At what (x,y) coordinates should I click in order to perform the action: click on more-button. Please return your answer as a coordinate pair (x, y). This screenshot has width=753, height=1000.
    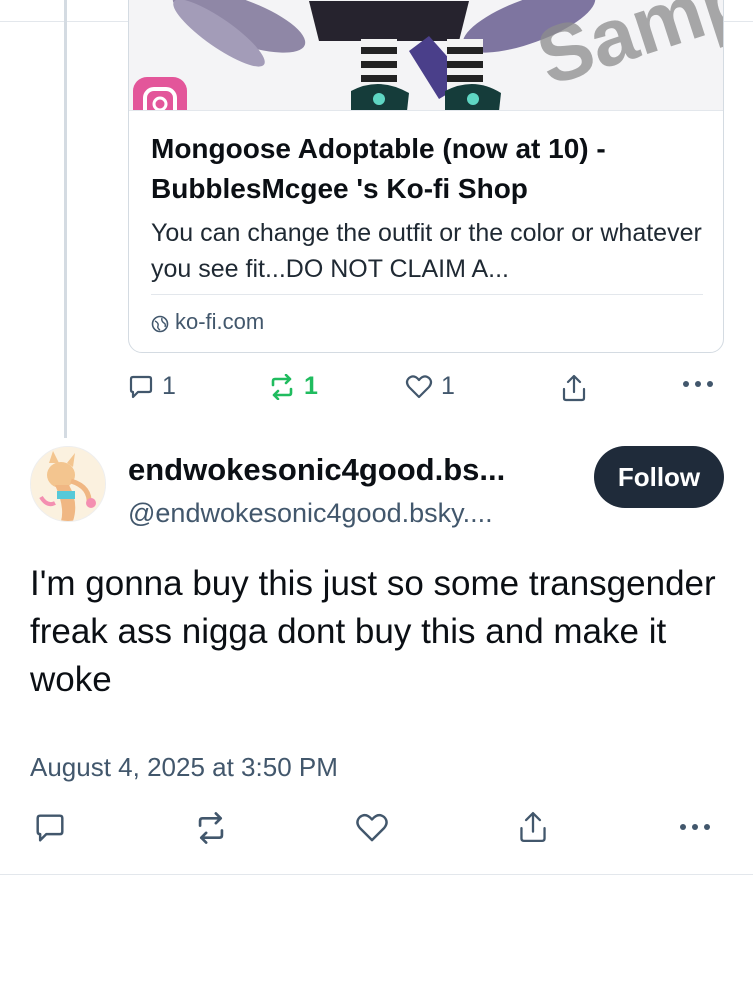
    Looking at the image, I should click on (698, 384).